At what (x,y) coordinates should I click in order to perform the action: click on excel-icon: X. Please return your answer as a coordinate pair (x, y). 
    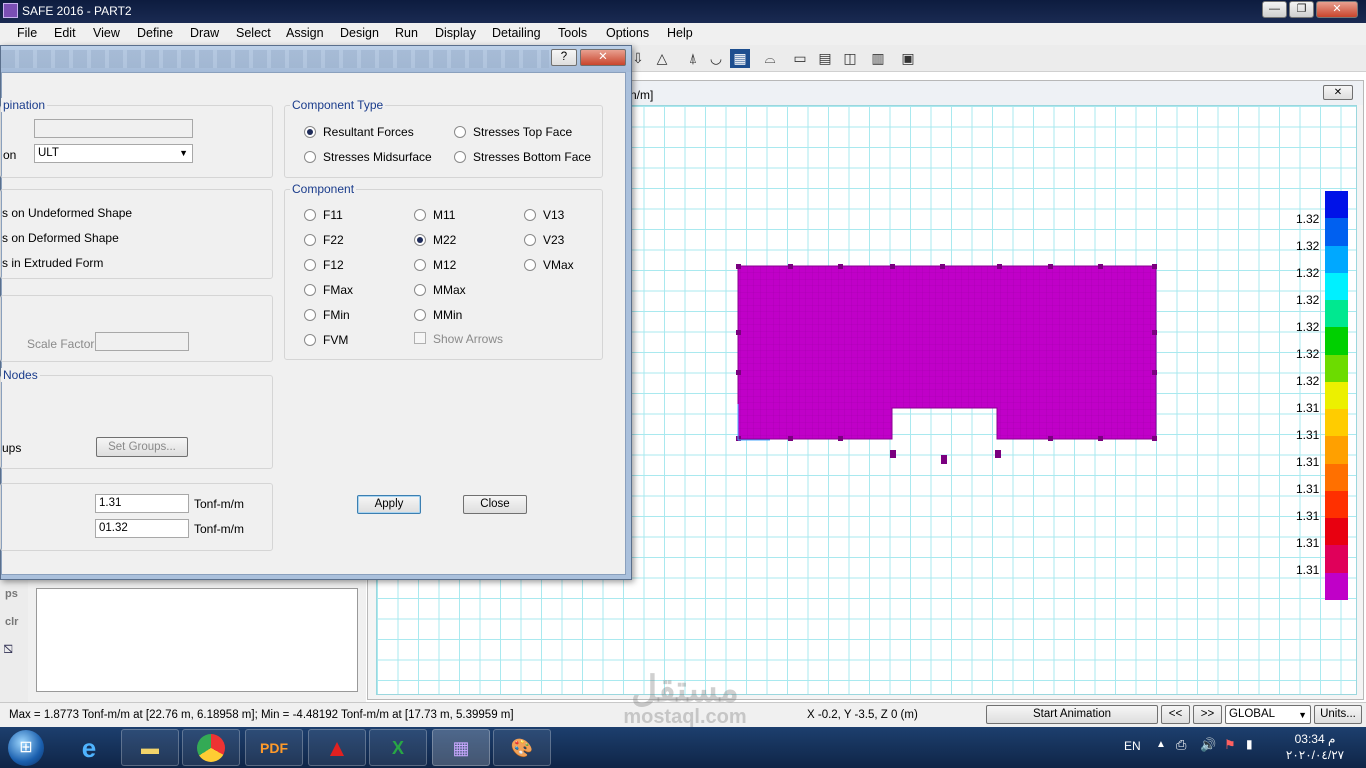
    Looking at the image, I should click on (398, 747).